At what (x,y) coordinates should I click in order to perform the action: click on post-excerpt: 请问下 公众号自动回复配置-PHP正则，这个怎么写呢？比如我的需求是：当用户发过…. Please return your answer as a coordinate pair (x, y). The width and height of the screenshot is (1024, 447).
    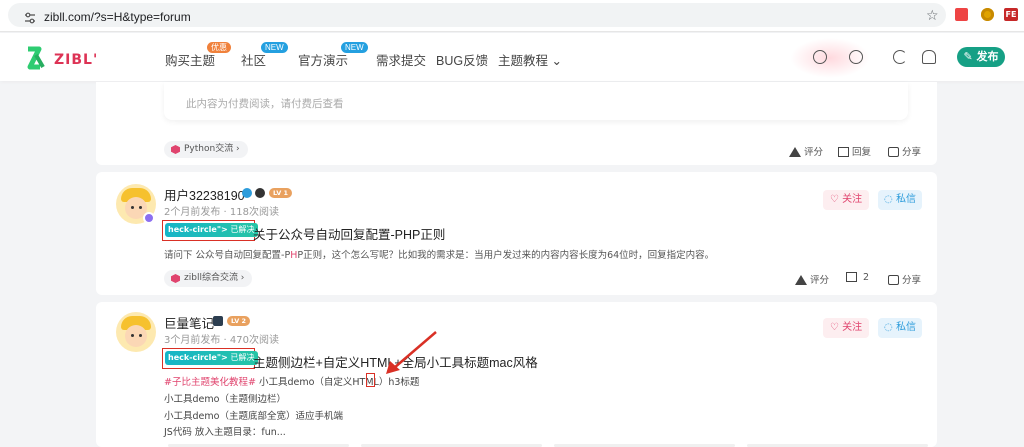
    Looking at the image, I should click on (439, 255).